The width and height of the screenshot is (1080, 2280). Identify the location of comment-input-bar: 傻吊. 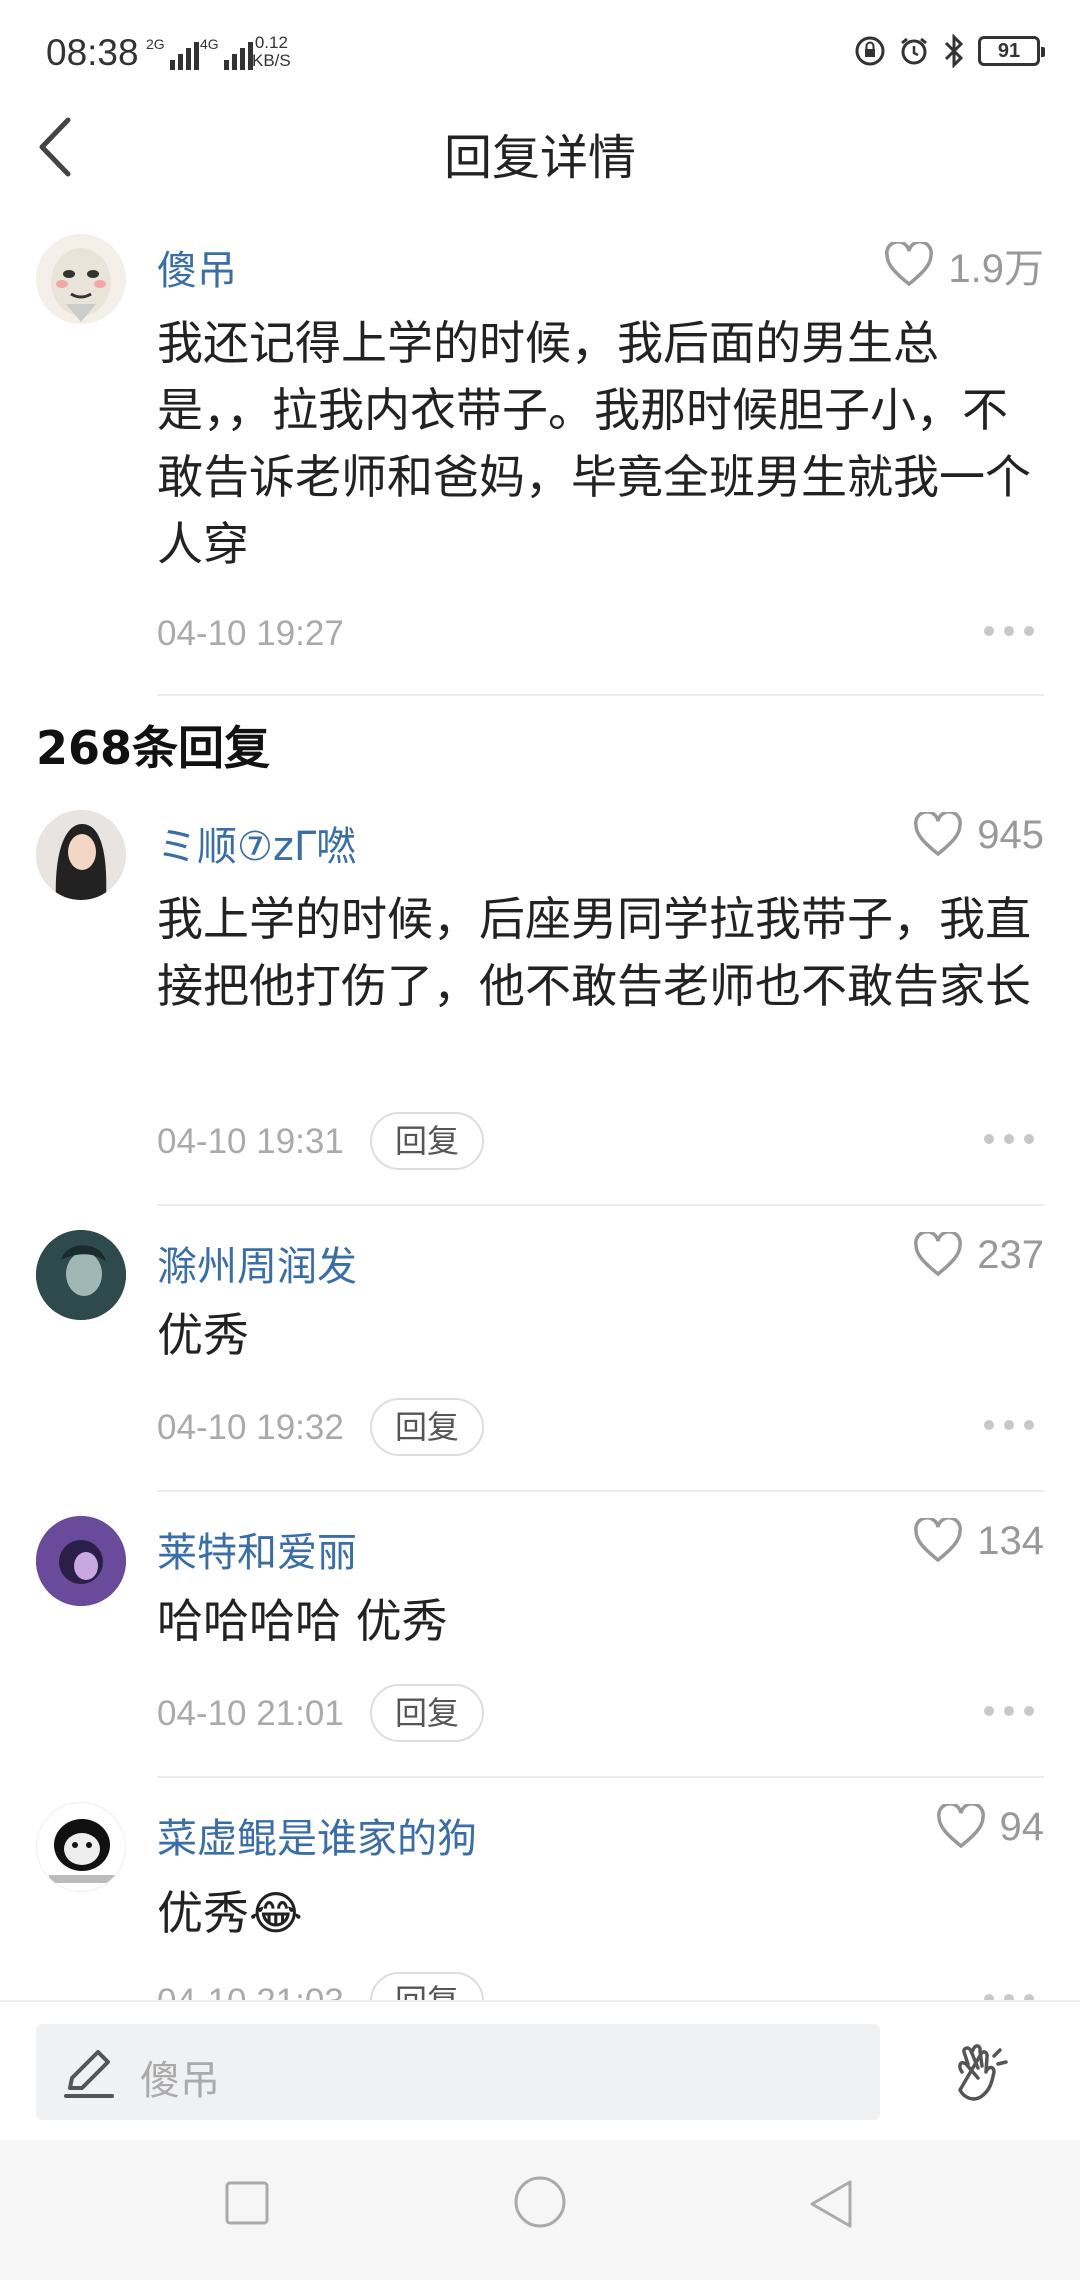
(540, 2070).